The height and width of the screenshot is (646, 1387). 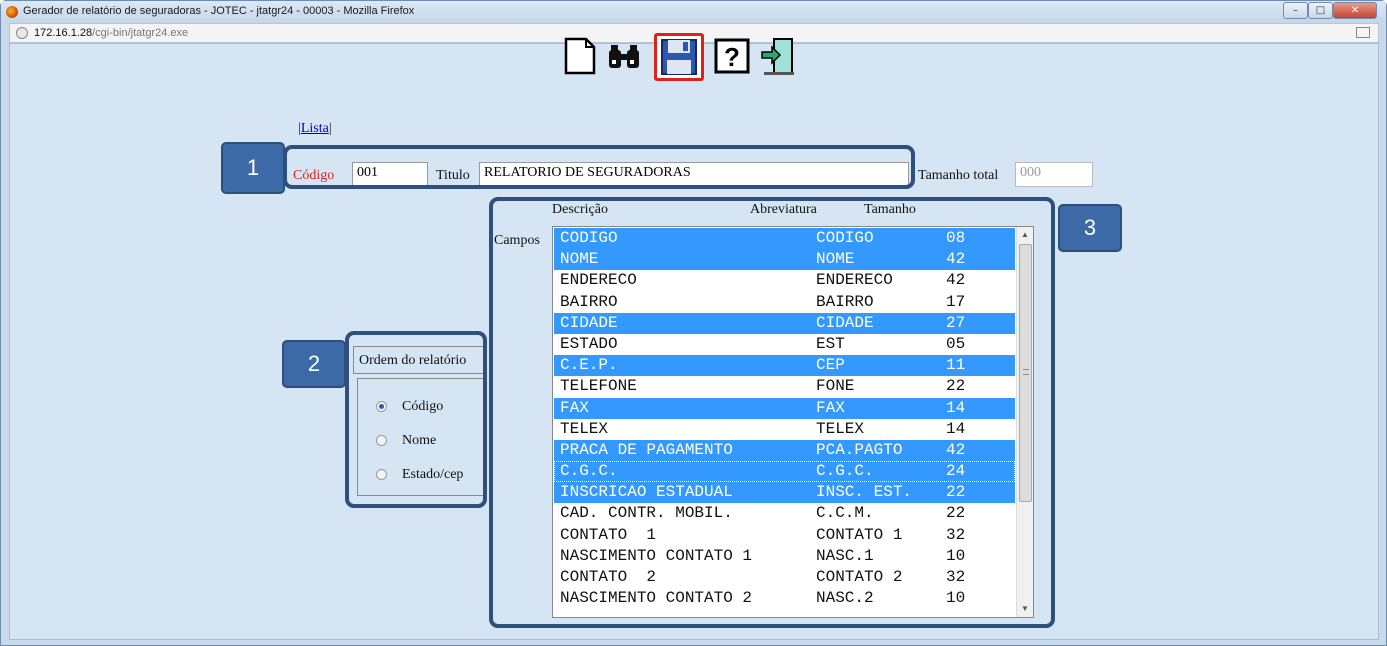 I want to click on lista-link: Lista, so click(x=315, y=128).